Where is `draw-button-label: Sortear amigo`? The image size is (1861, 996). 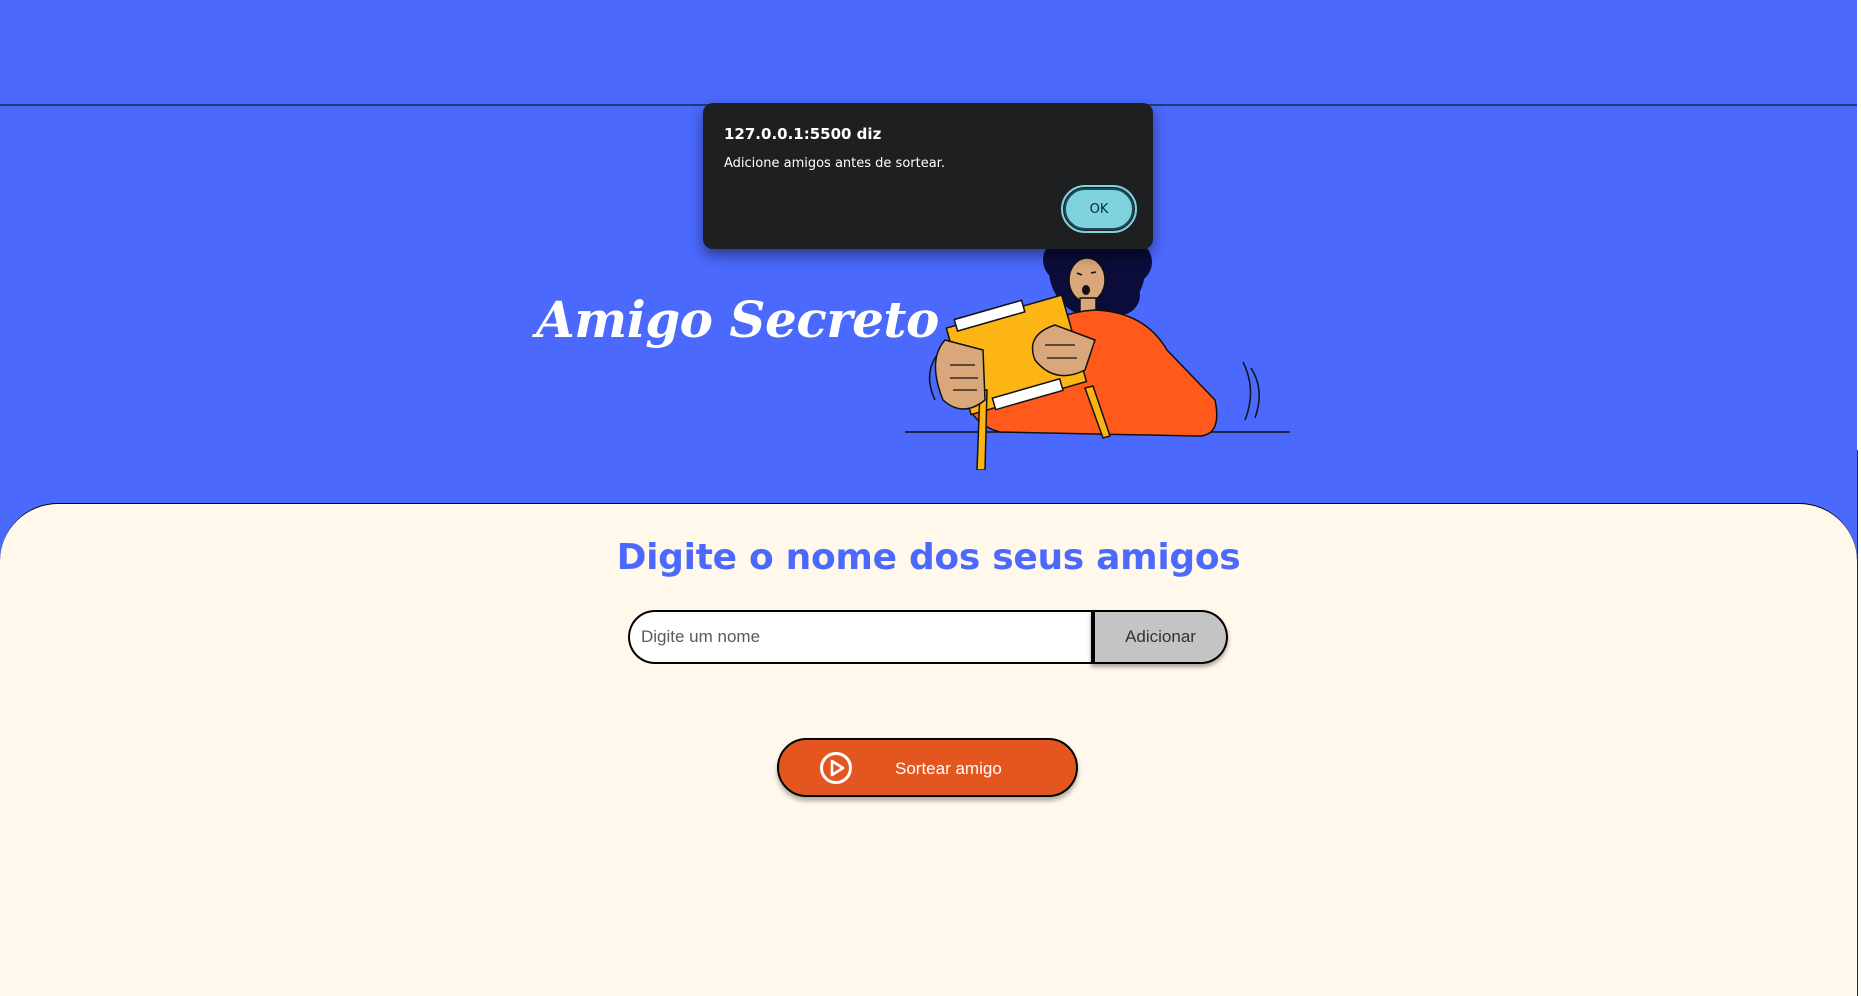
draw-button-label: Sortear amigo is located at coordinates (948, 768).